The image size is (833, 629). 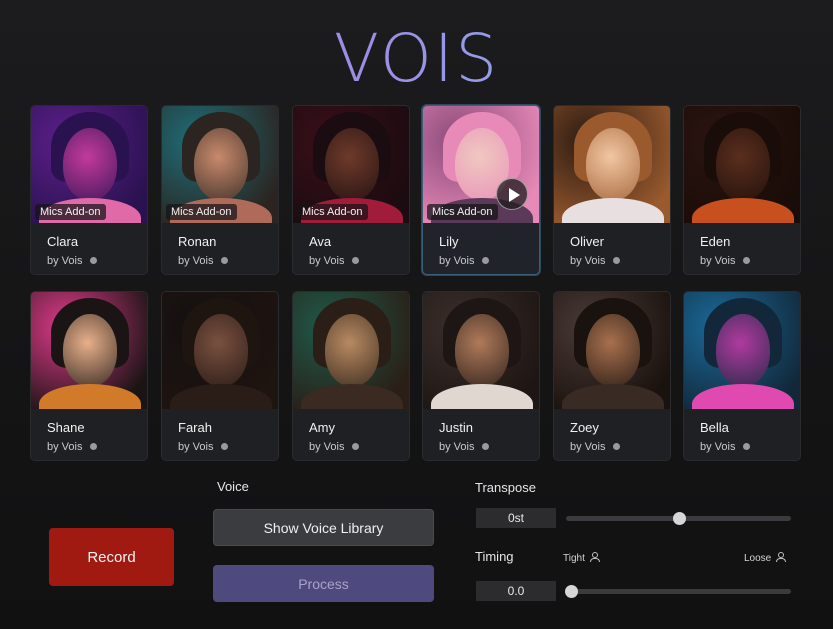 What do you see at coordinates (456, 427) in the screenshot?
I see `voice-name: Justin` at bounding box center [456, 427].